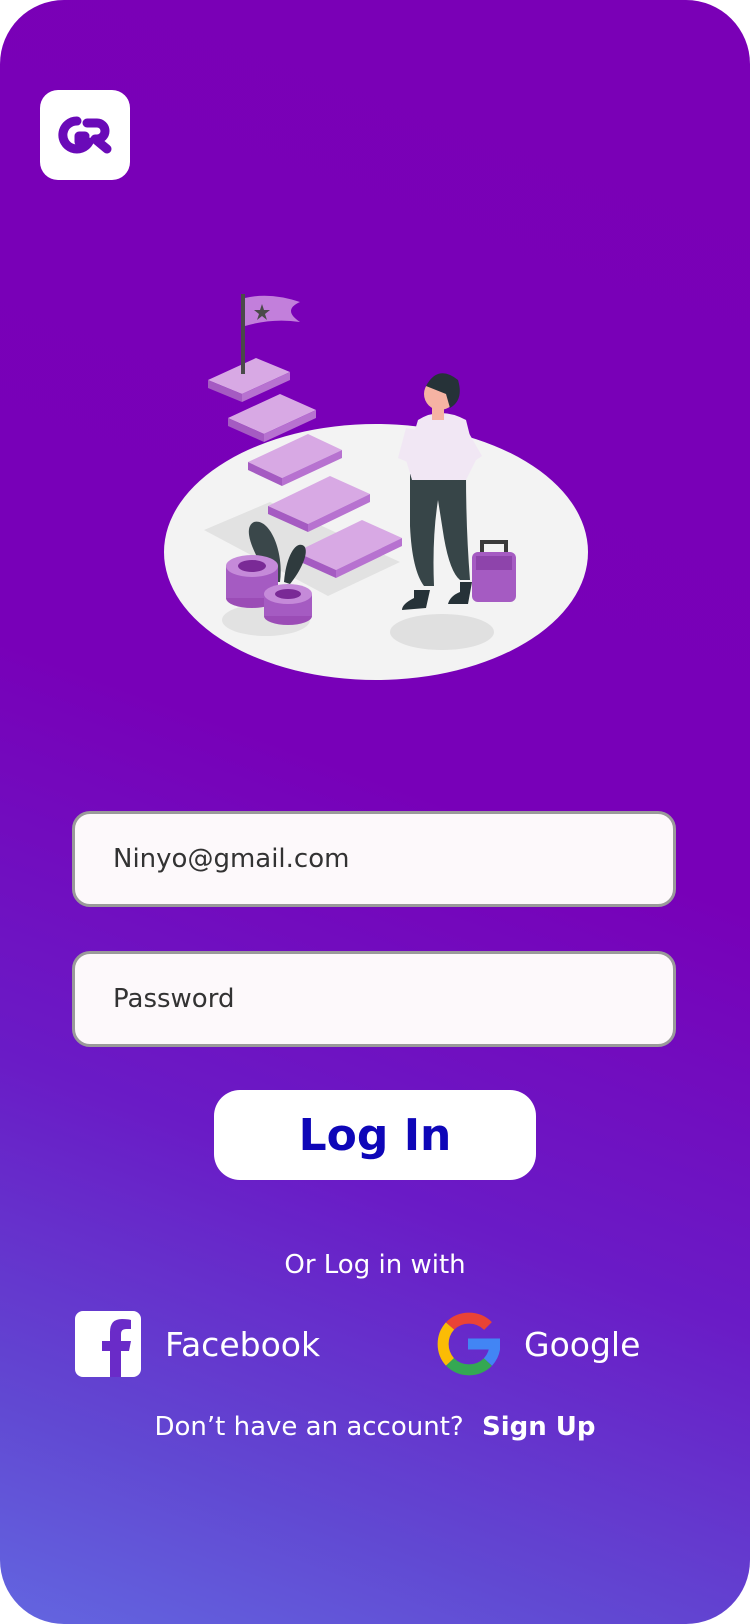 The width and height of the screenshot is (750, 1624). Describe the element at coordinates (108, 1344) in the screenshot. I see `facebook-icon` at that location.